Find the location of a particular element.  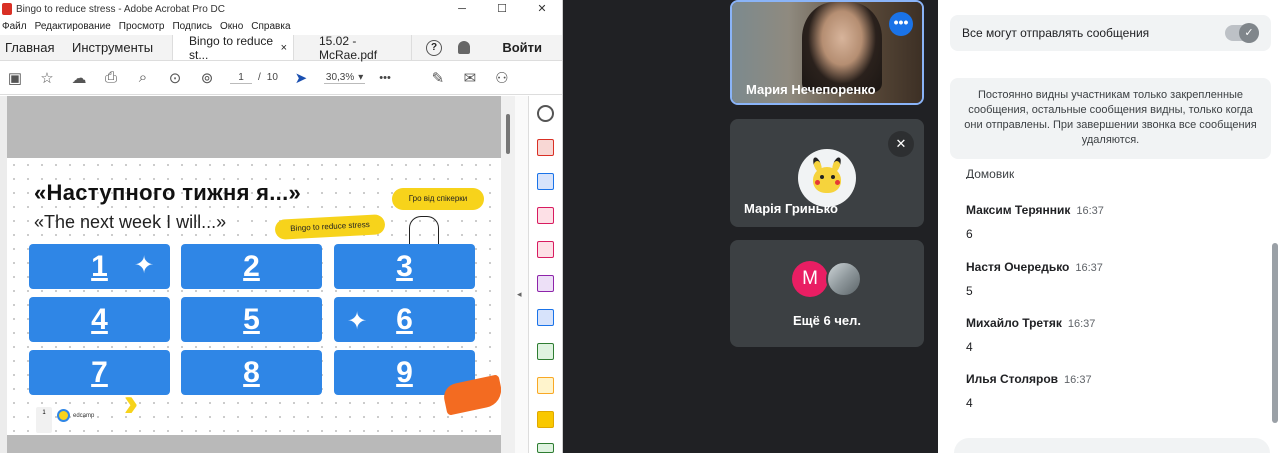

comment-icon is located at coordinates (545, 419).